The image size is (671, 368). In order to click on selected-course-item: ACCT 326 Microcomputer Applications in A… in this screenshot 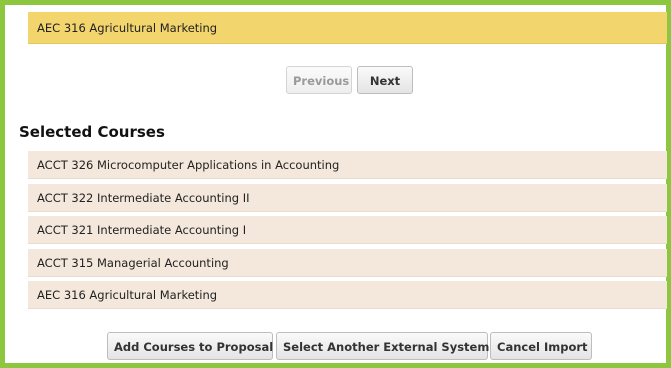, I will do `click(347, 165)`.